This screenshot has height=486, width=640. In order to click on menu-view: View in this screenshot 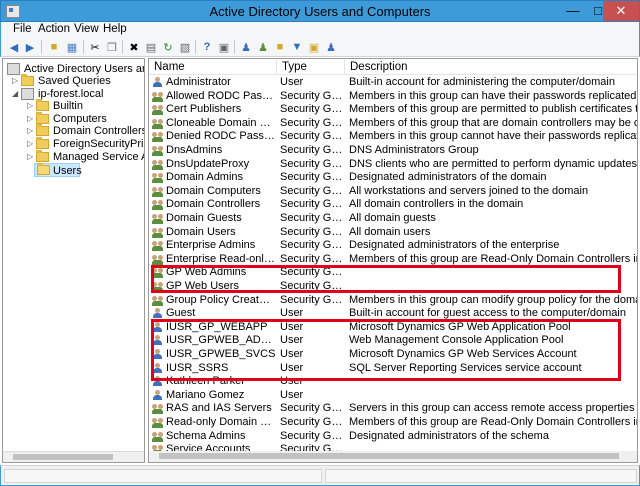, I will do `click(86, 29)`.